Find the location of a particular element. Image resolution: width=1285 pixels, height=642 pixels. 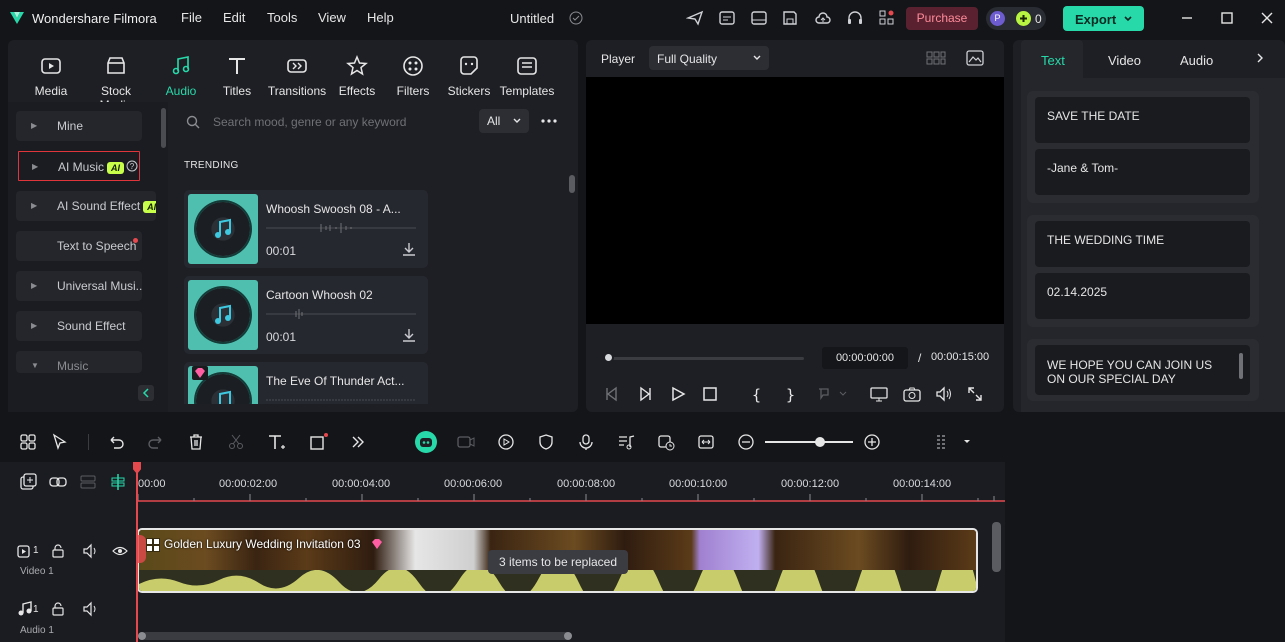

link-clips-icon is located at coordinates (58, 482).